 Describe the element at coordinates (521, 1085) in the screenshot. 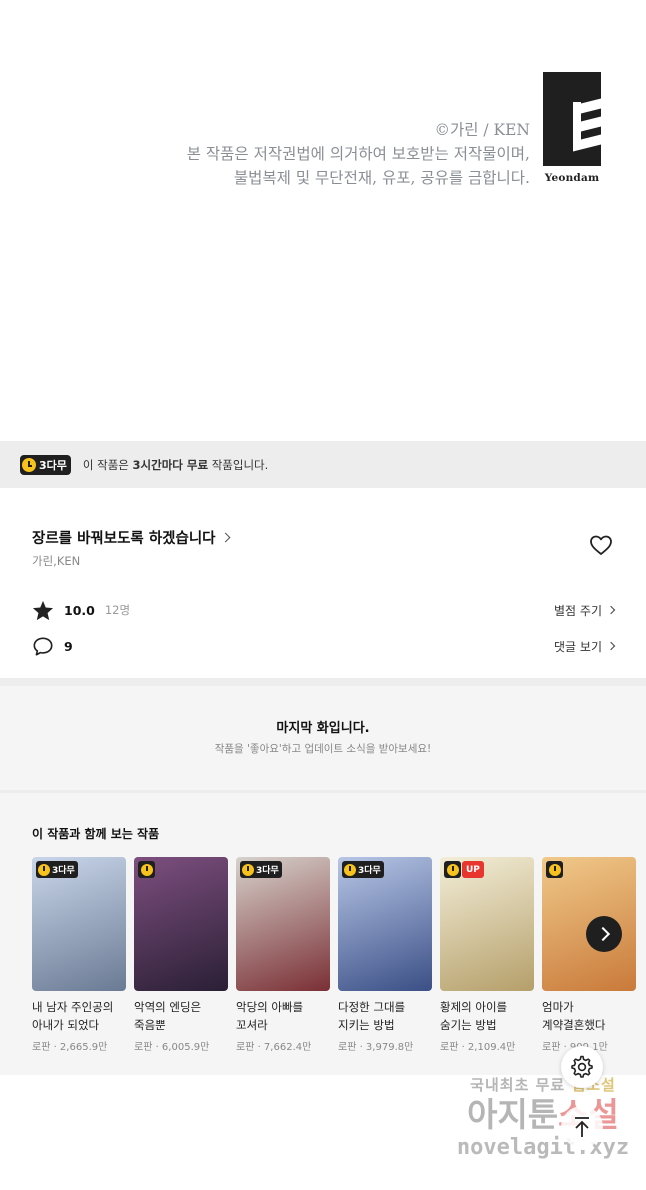

I see `watermark-text-a: 국내최초 무료` at that location.